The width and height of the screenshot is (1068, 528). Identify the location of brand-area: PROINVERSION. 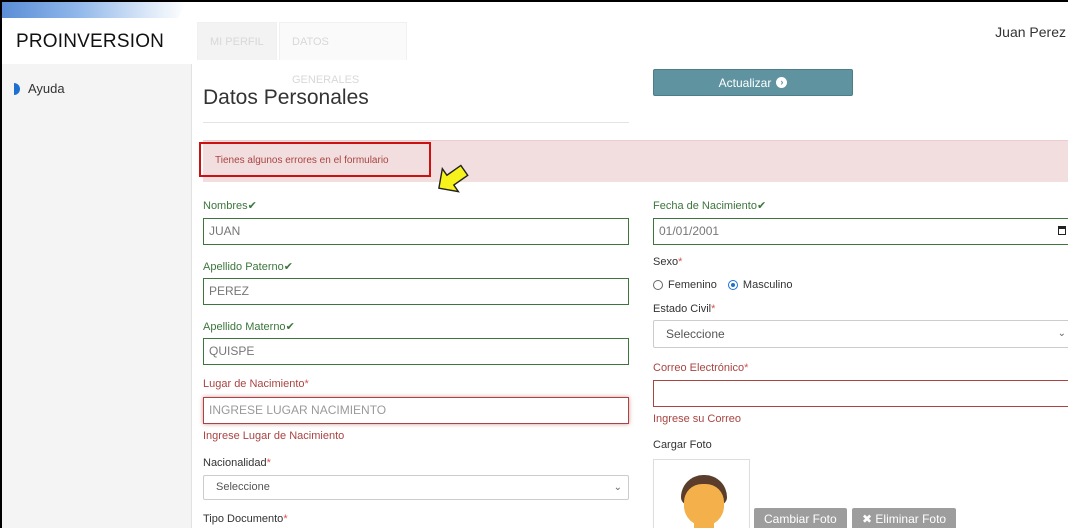
(97, 33).